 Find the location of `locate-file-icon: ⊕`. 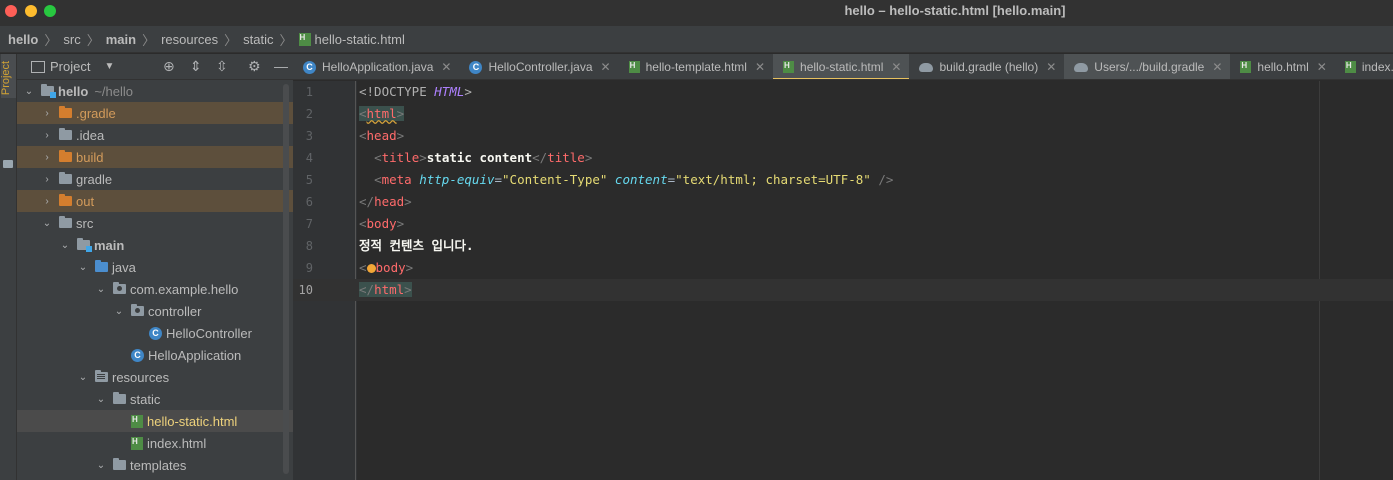

locate-file-icon: ⊕ is located at coordinates (169, 66).